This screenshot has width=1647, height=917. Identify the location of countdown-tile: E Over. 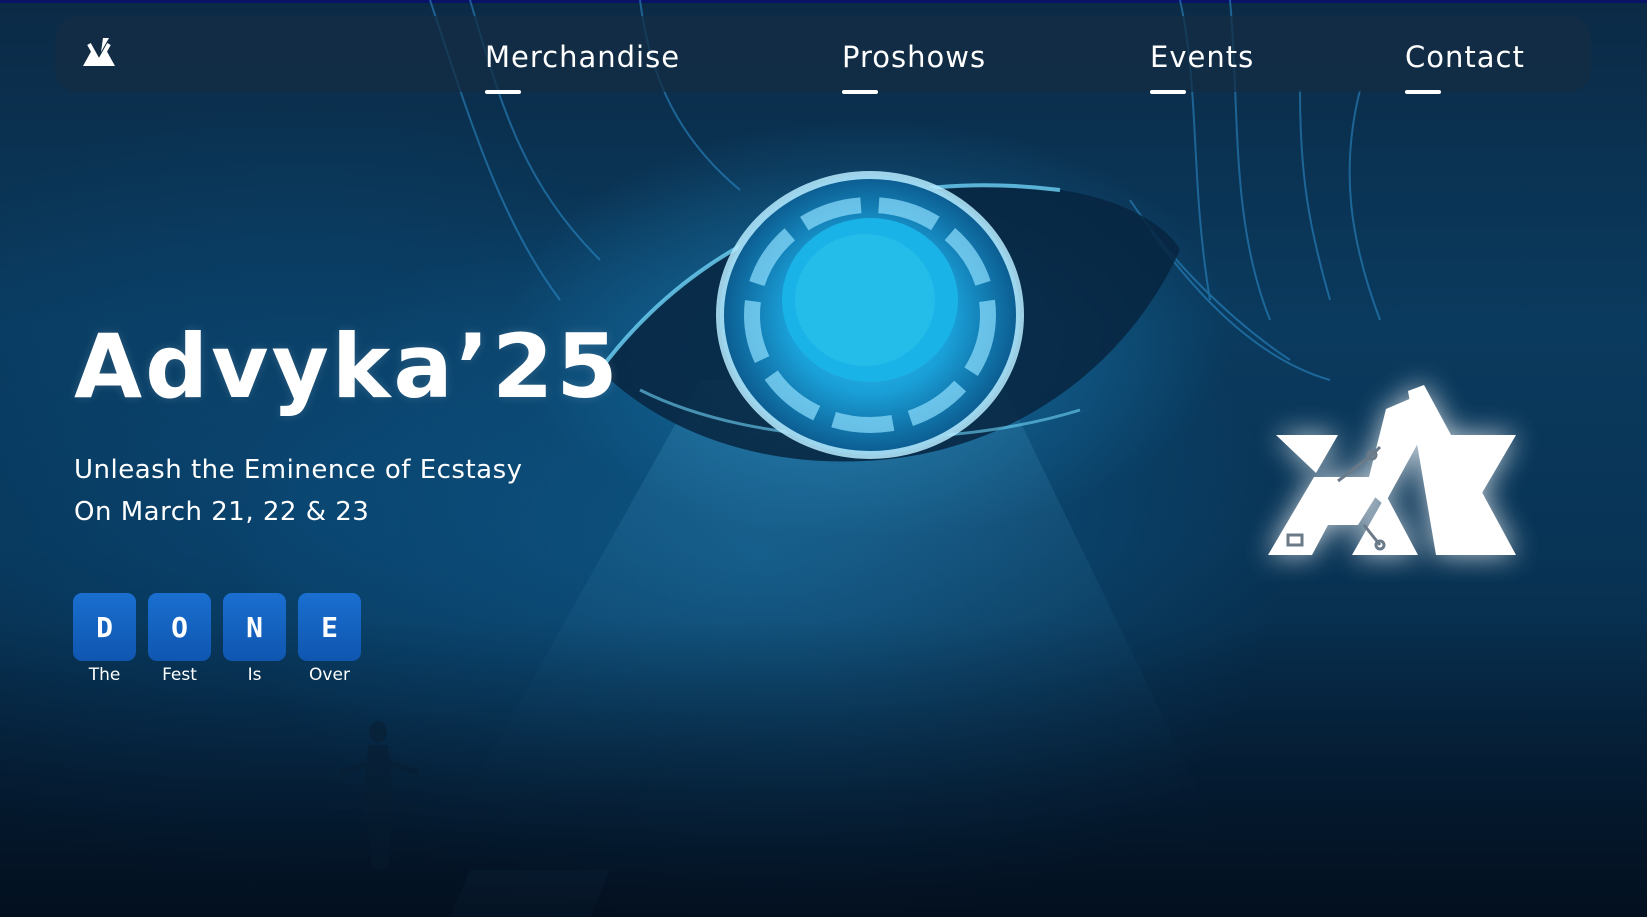
(329, 639).